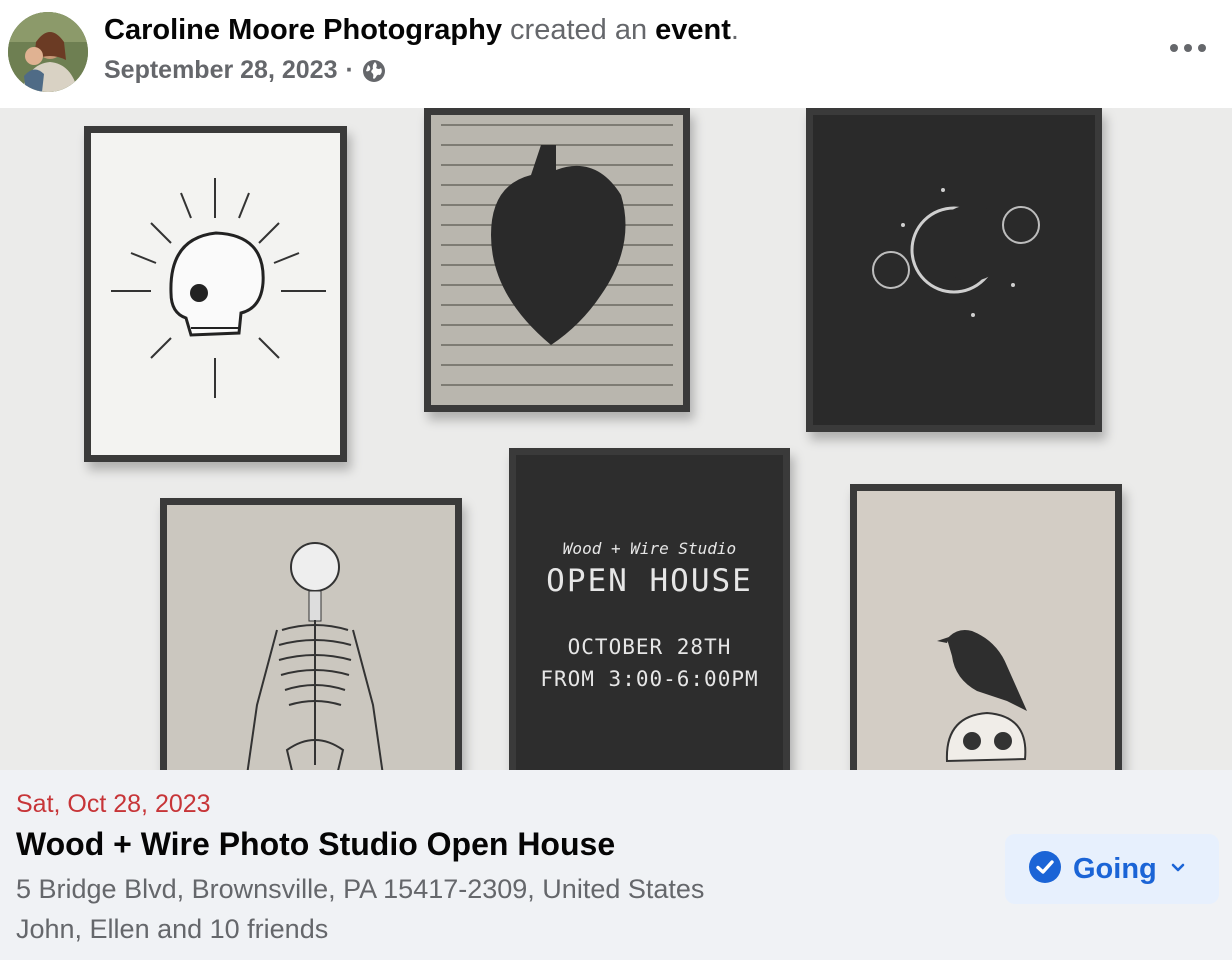  I want to click on post-meta: September 28, 2023 ·, so click(245, 70).